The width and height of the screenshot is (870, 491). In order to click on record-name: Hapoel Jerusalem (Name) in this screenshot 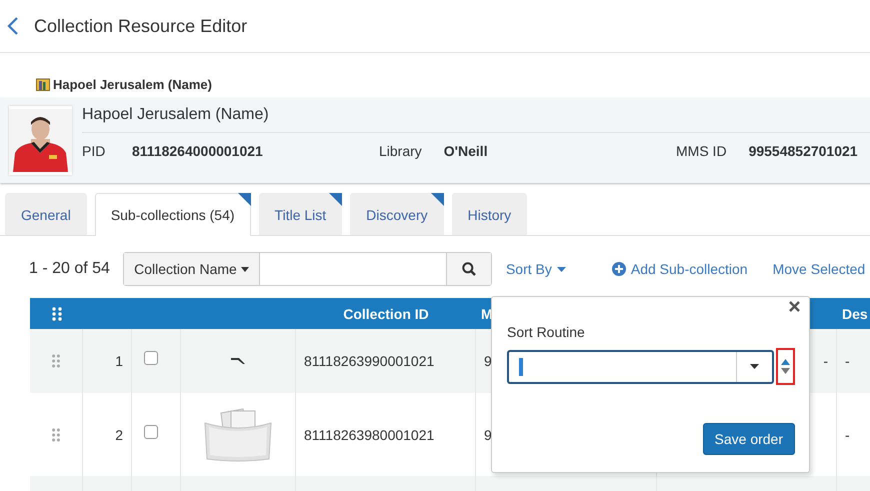, I will do `click(476, 115)`.